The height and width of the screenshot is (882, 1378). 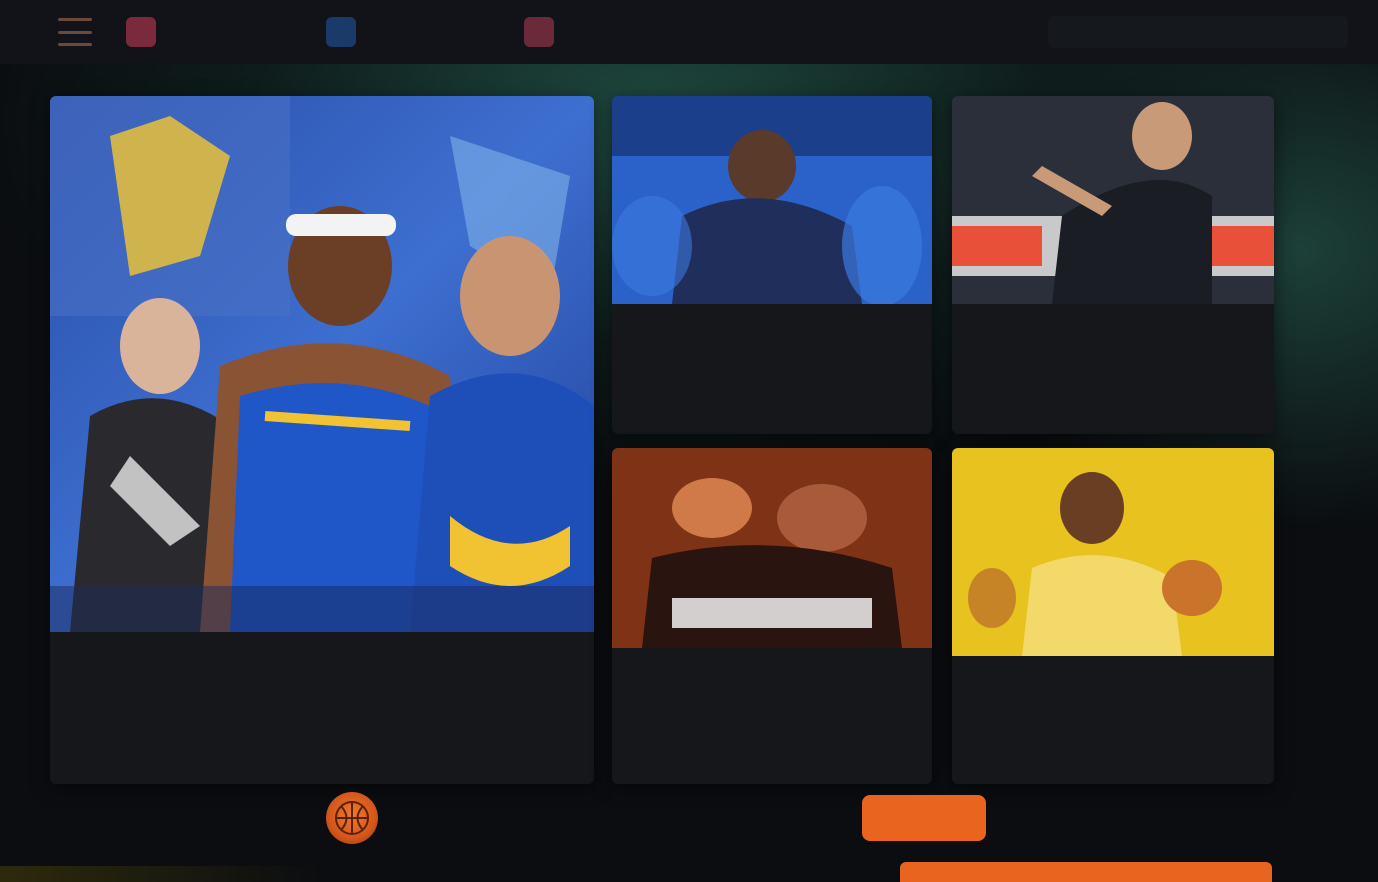 I want to click on bottom-cta-bar, so click(x=1086, y=872).